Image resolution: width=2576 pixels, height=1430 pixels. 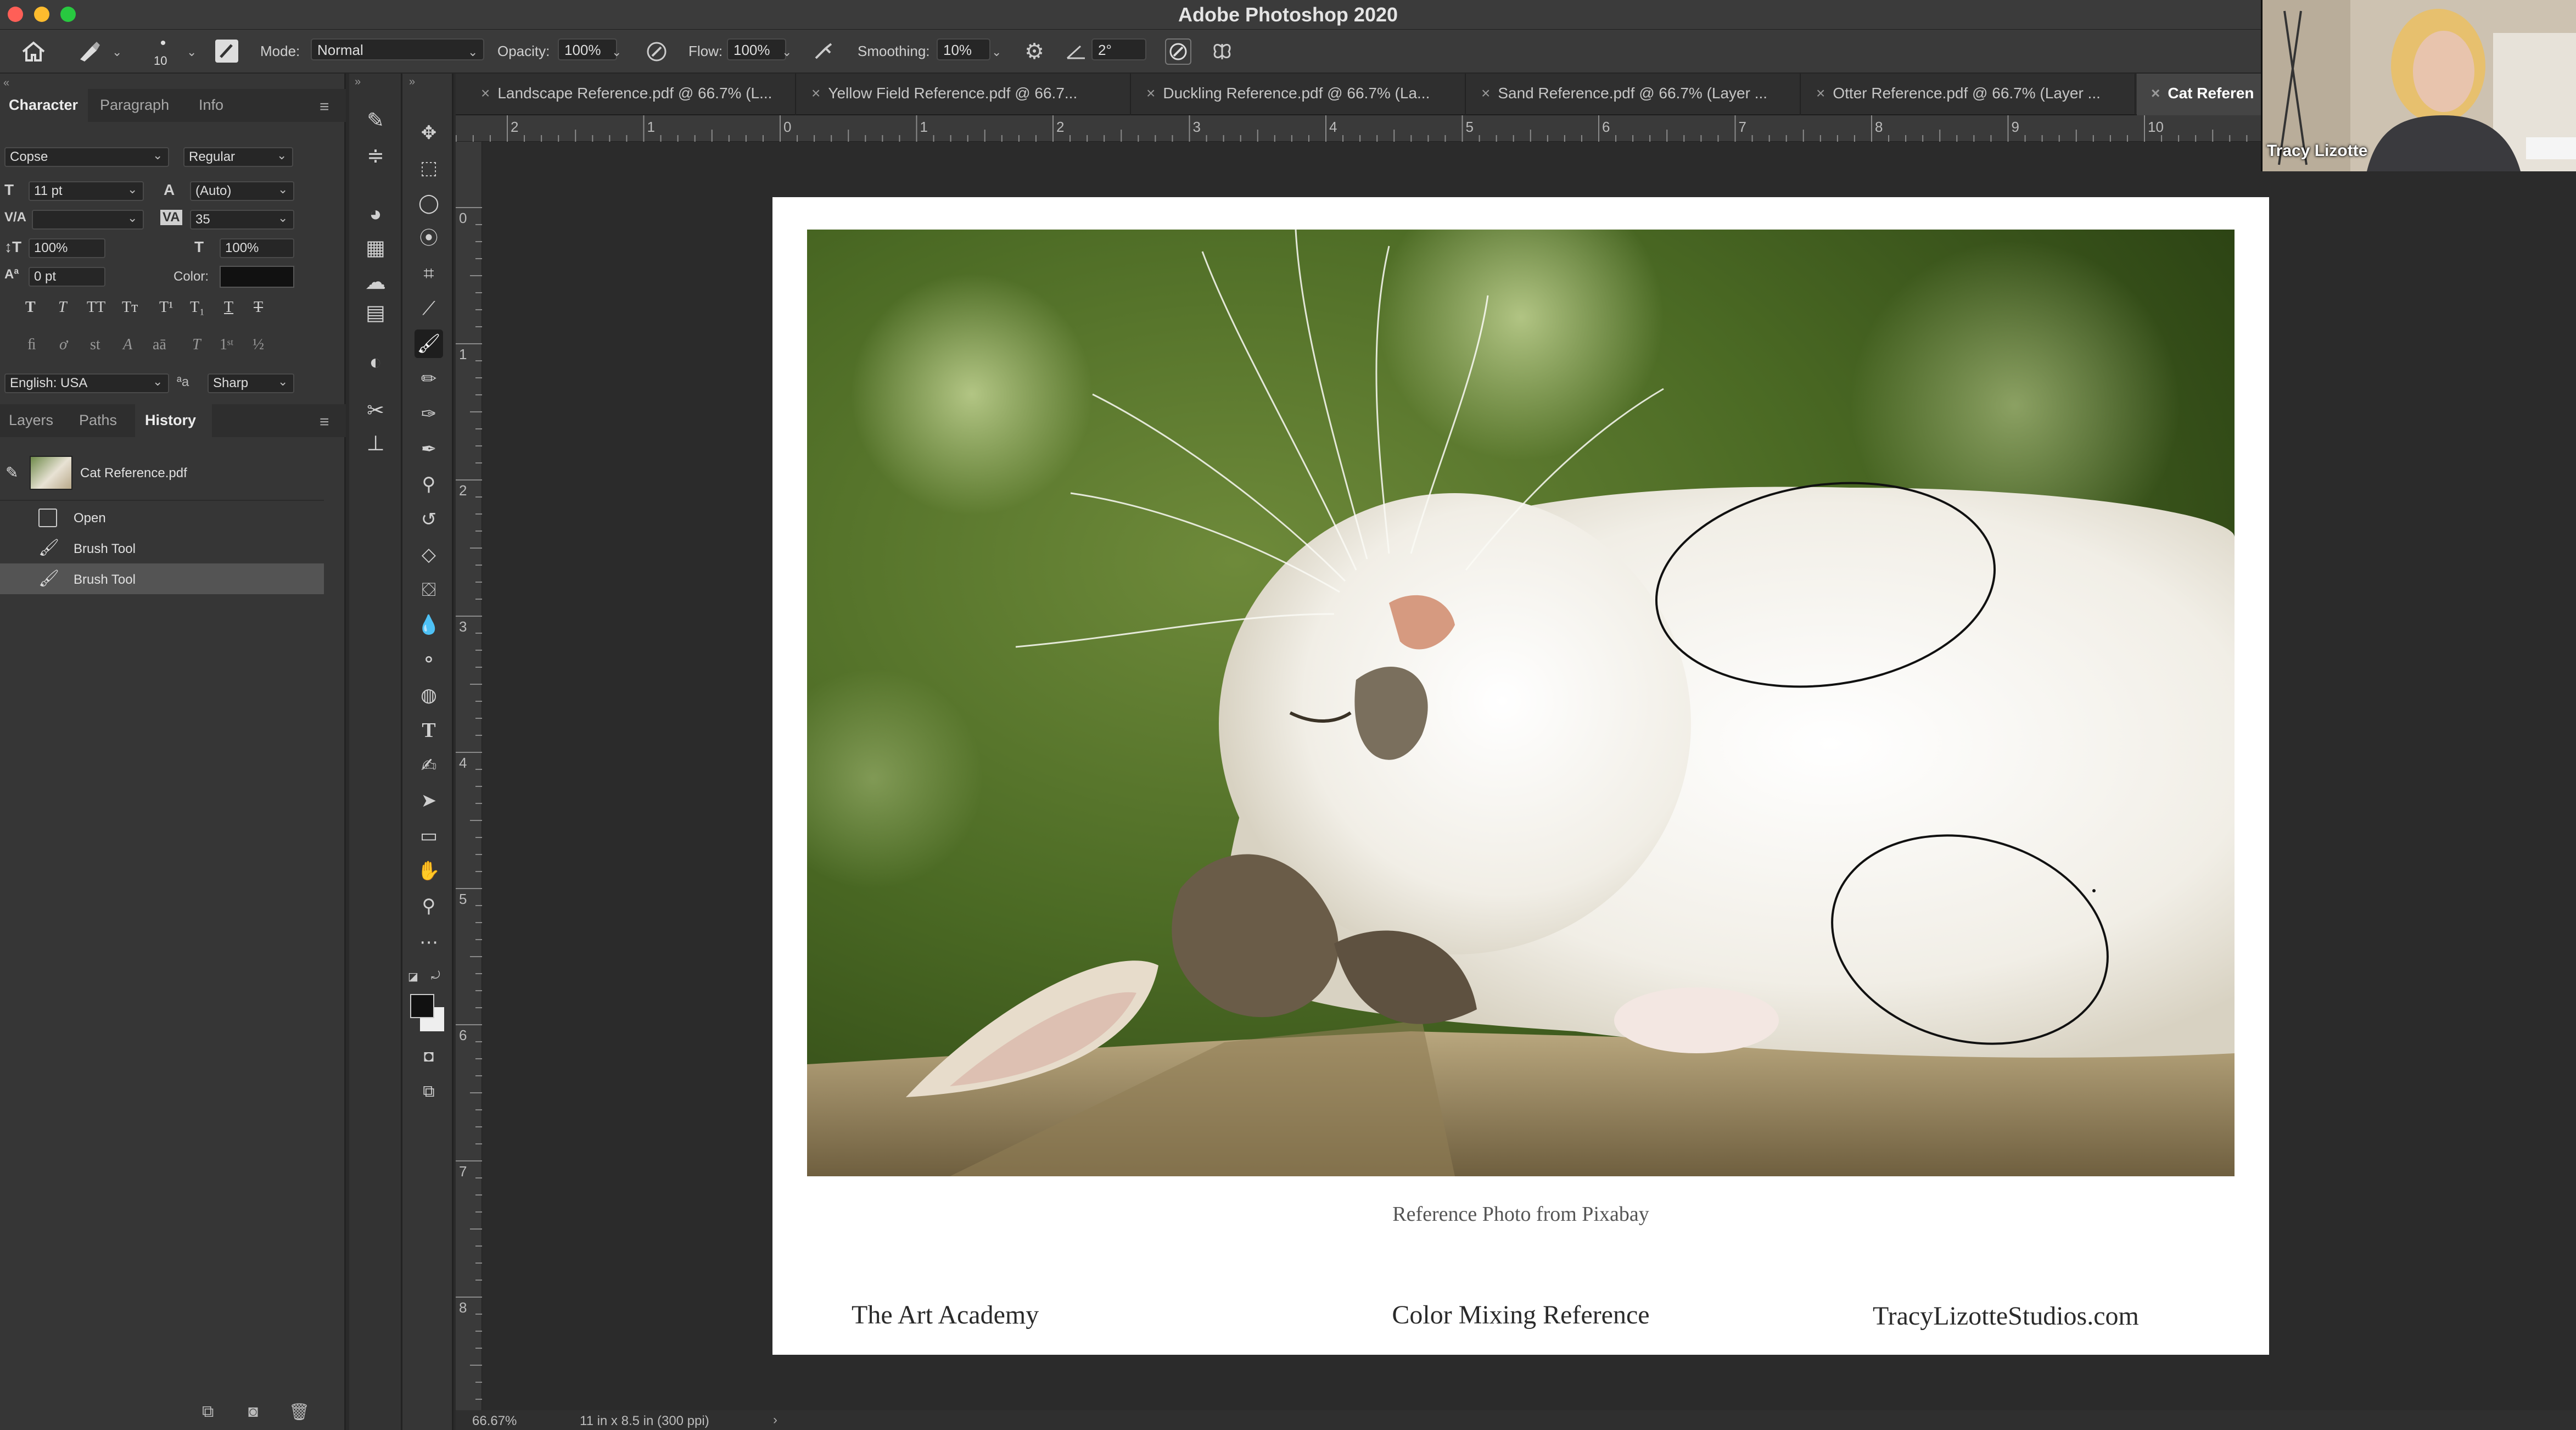 I want to click on history-menu-icon: ≡, so click(x=325, y=422).